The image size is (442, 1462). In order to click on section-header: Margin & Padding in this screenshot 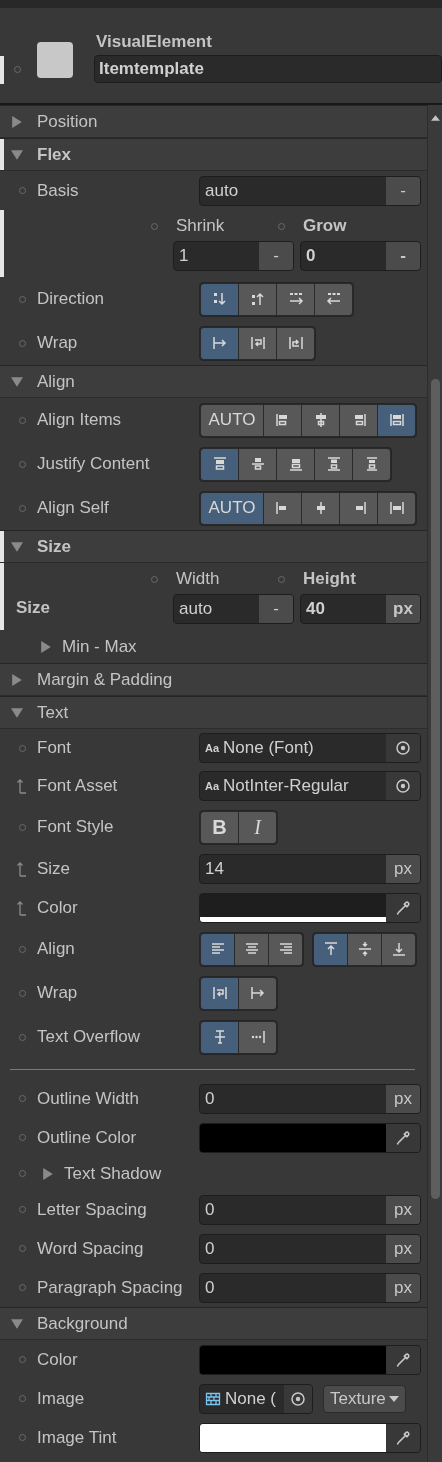, I will do `click(213, 679)`.